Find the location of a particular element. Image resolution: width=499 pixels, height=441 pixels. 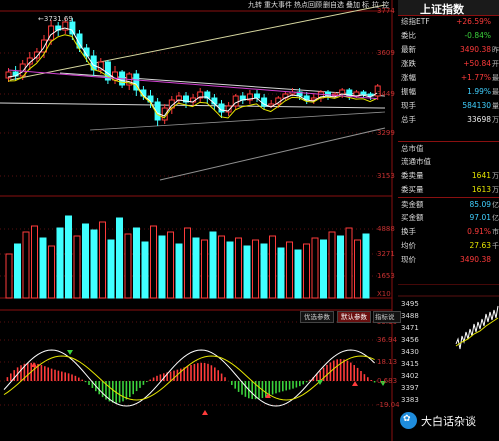

toolbar-item-major-events: 重大事件 is located at coordinates (278, 5).